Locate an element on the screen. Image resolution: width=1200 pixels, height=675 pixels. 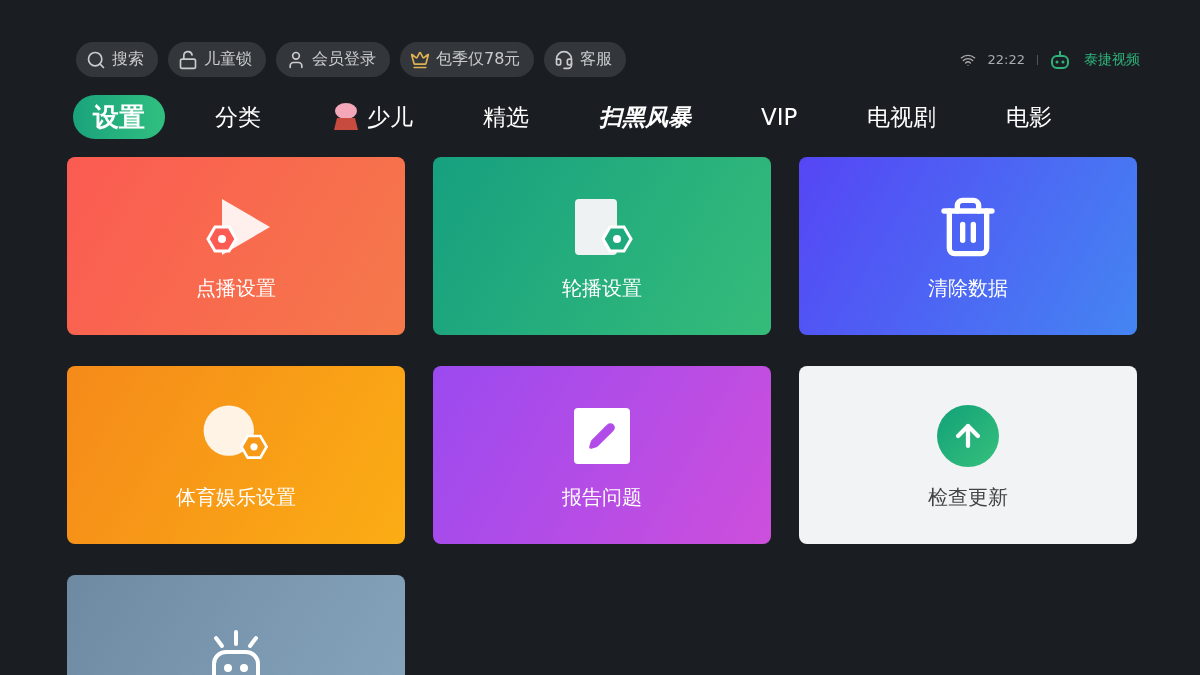
settings-card: 清除数据 is located at coordinates (968, 246).